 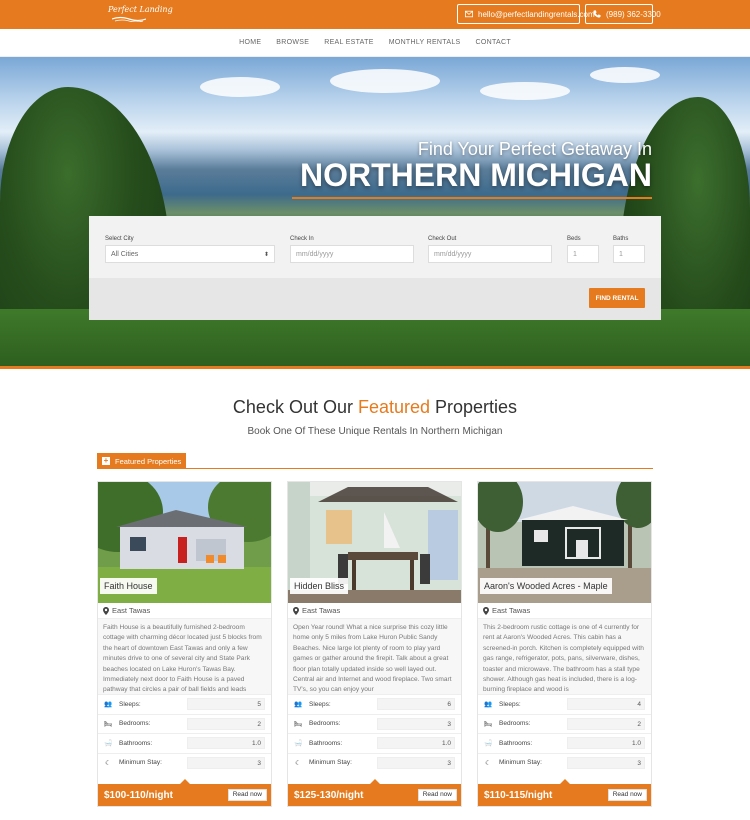 What do you see at coordinates (442, 239) in the screenshot?
I see `checkout-label: Check Out` at bounding box center [442, 239].